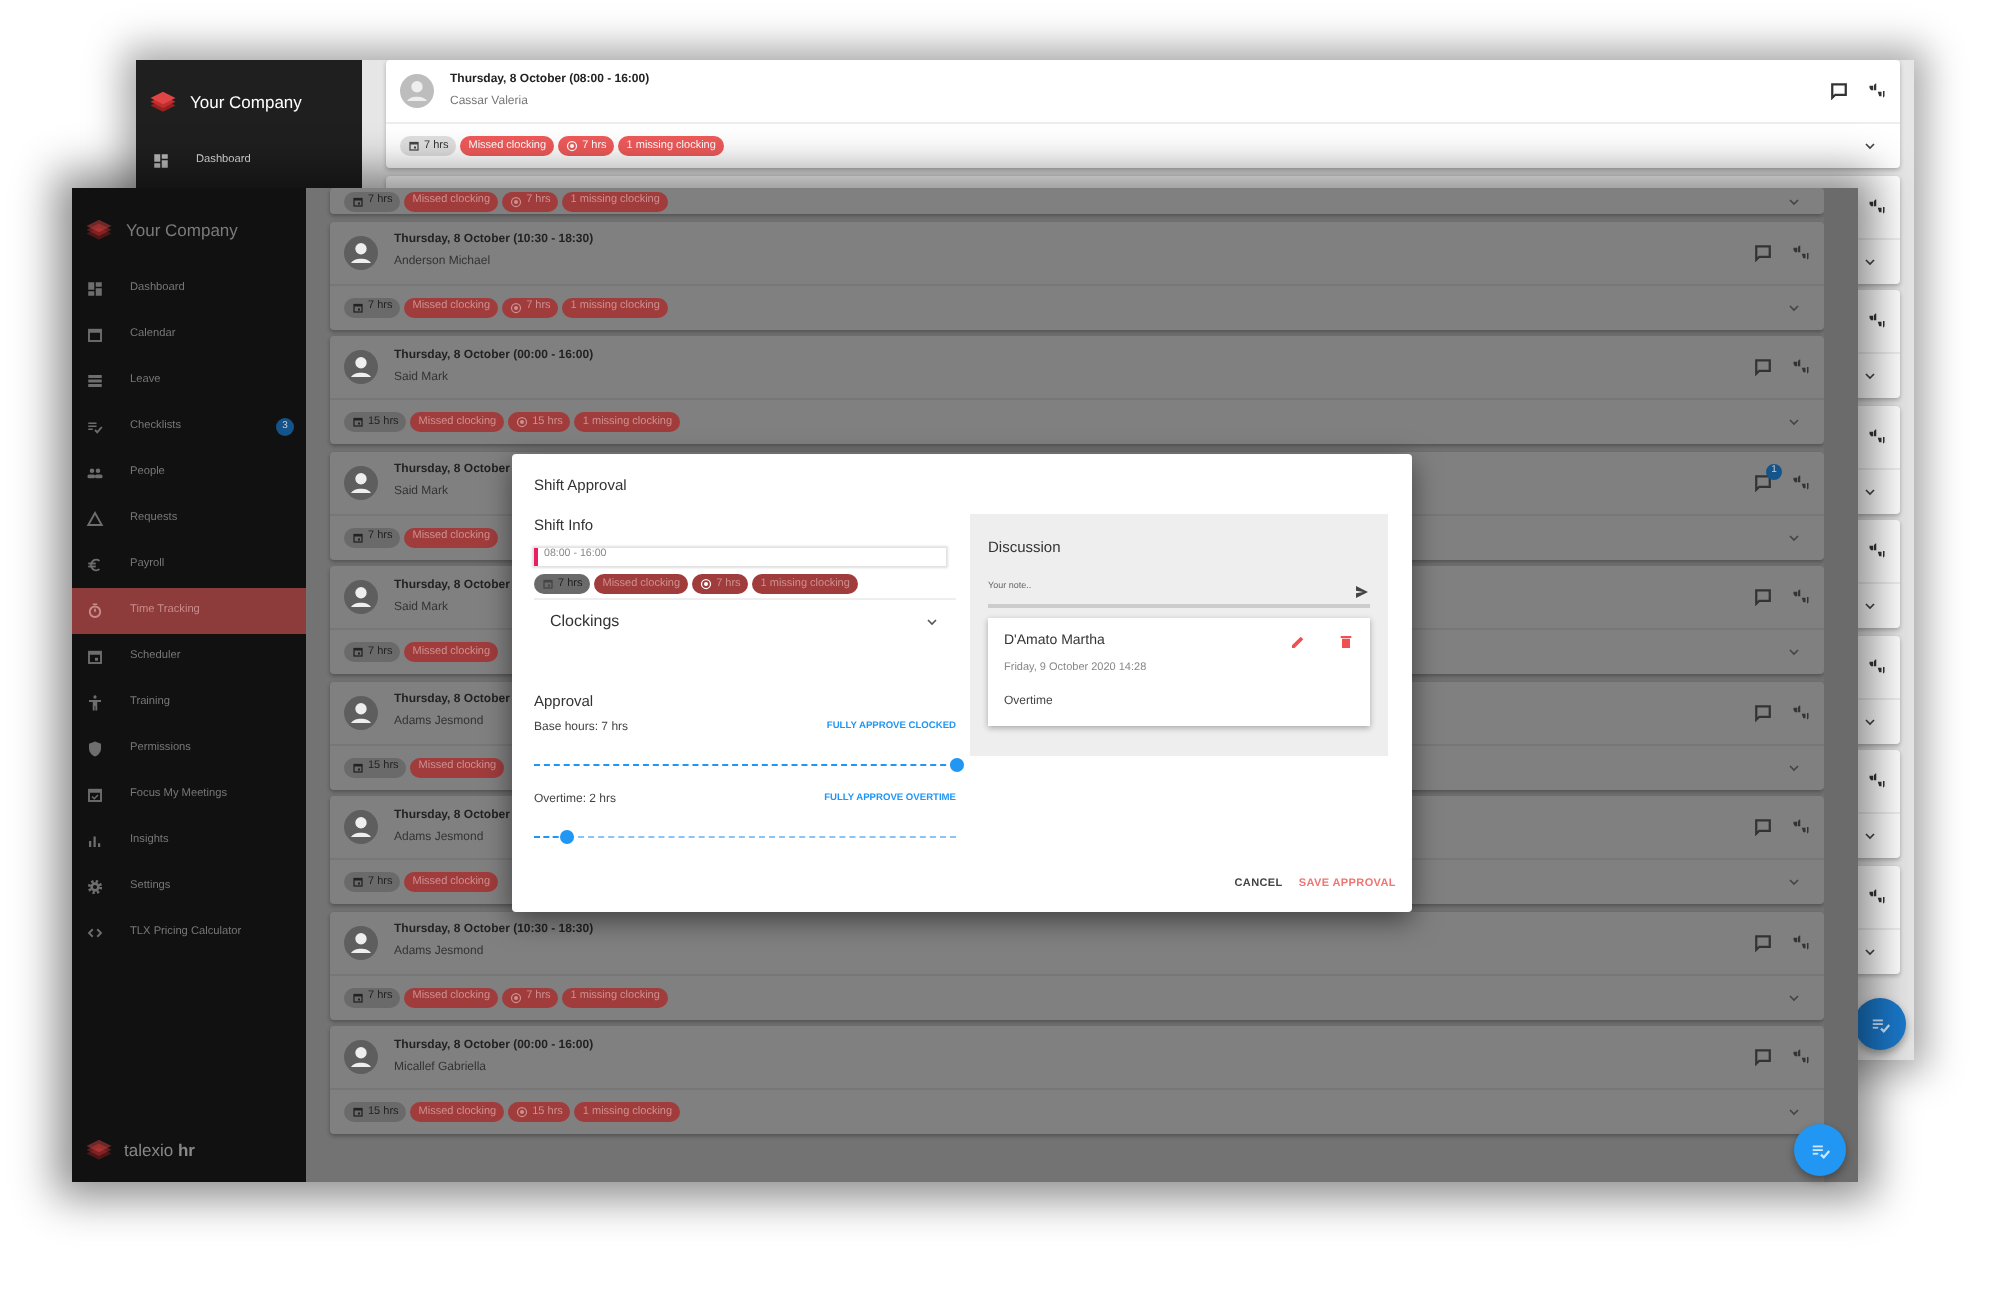 The image size is (2000, 1294). Describe the element at coordinates (159, 1151) in the screenshot. I see `product-name: talexio hr` at that location.